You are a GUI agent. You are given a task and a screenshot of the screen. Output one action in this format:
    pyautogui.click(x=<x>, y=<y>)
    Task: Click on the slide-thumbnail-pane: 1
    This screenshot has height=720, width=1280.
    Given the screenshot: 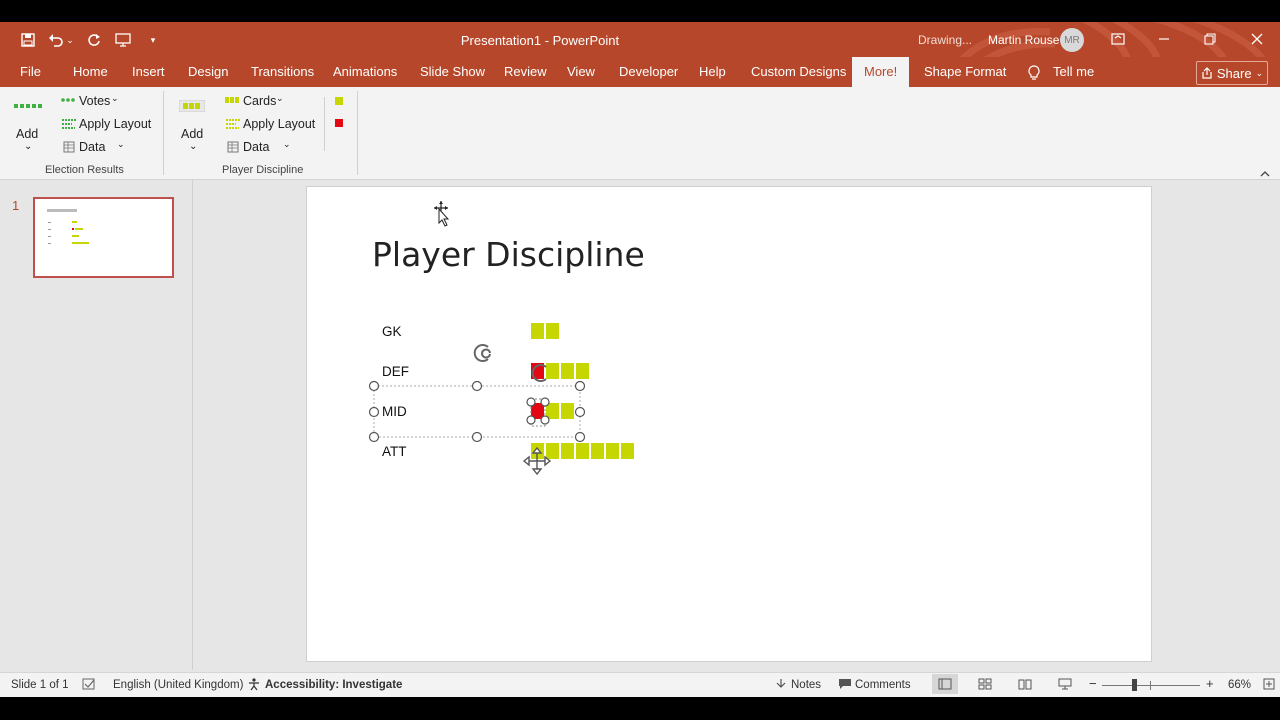 What is the action you would take?
    pyautogui.click(x=96, y=425)
    